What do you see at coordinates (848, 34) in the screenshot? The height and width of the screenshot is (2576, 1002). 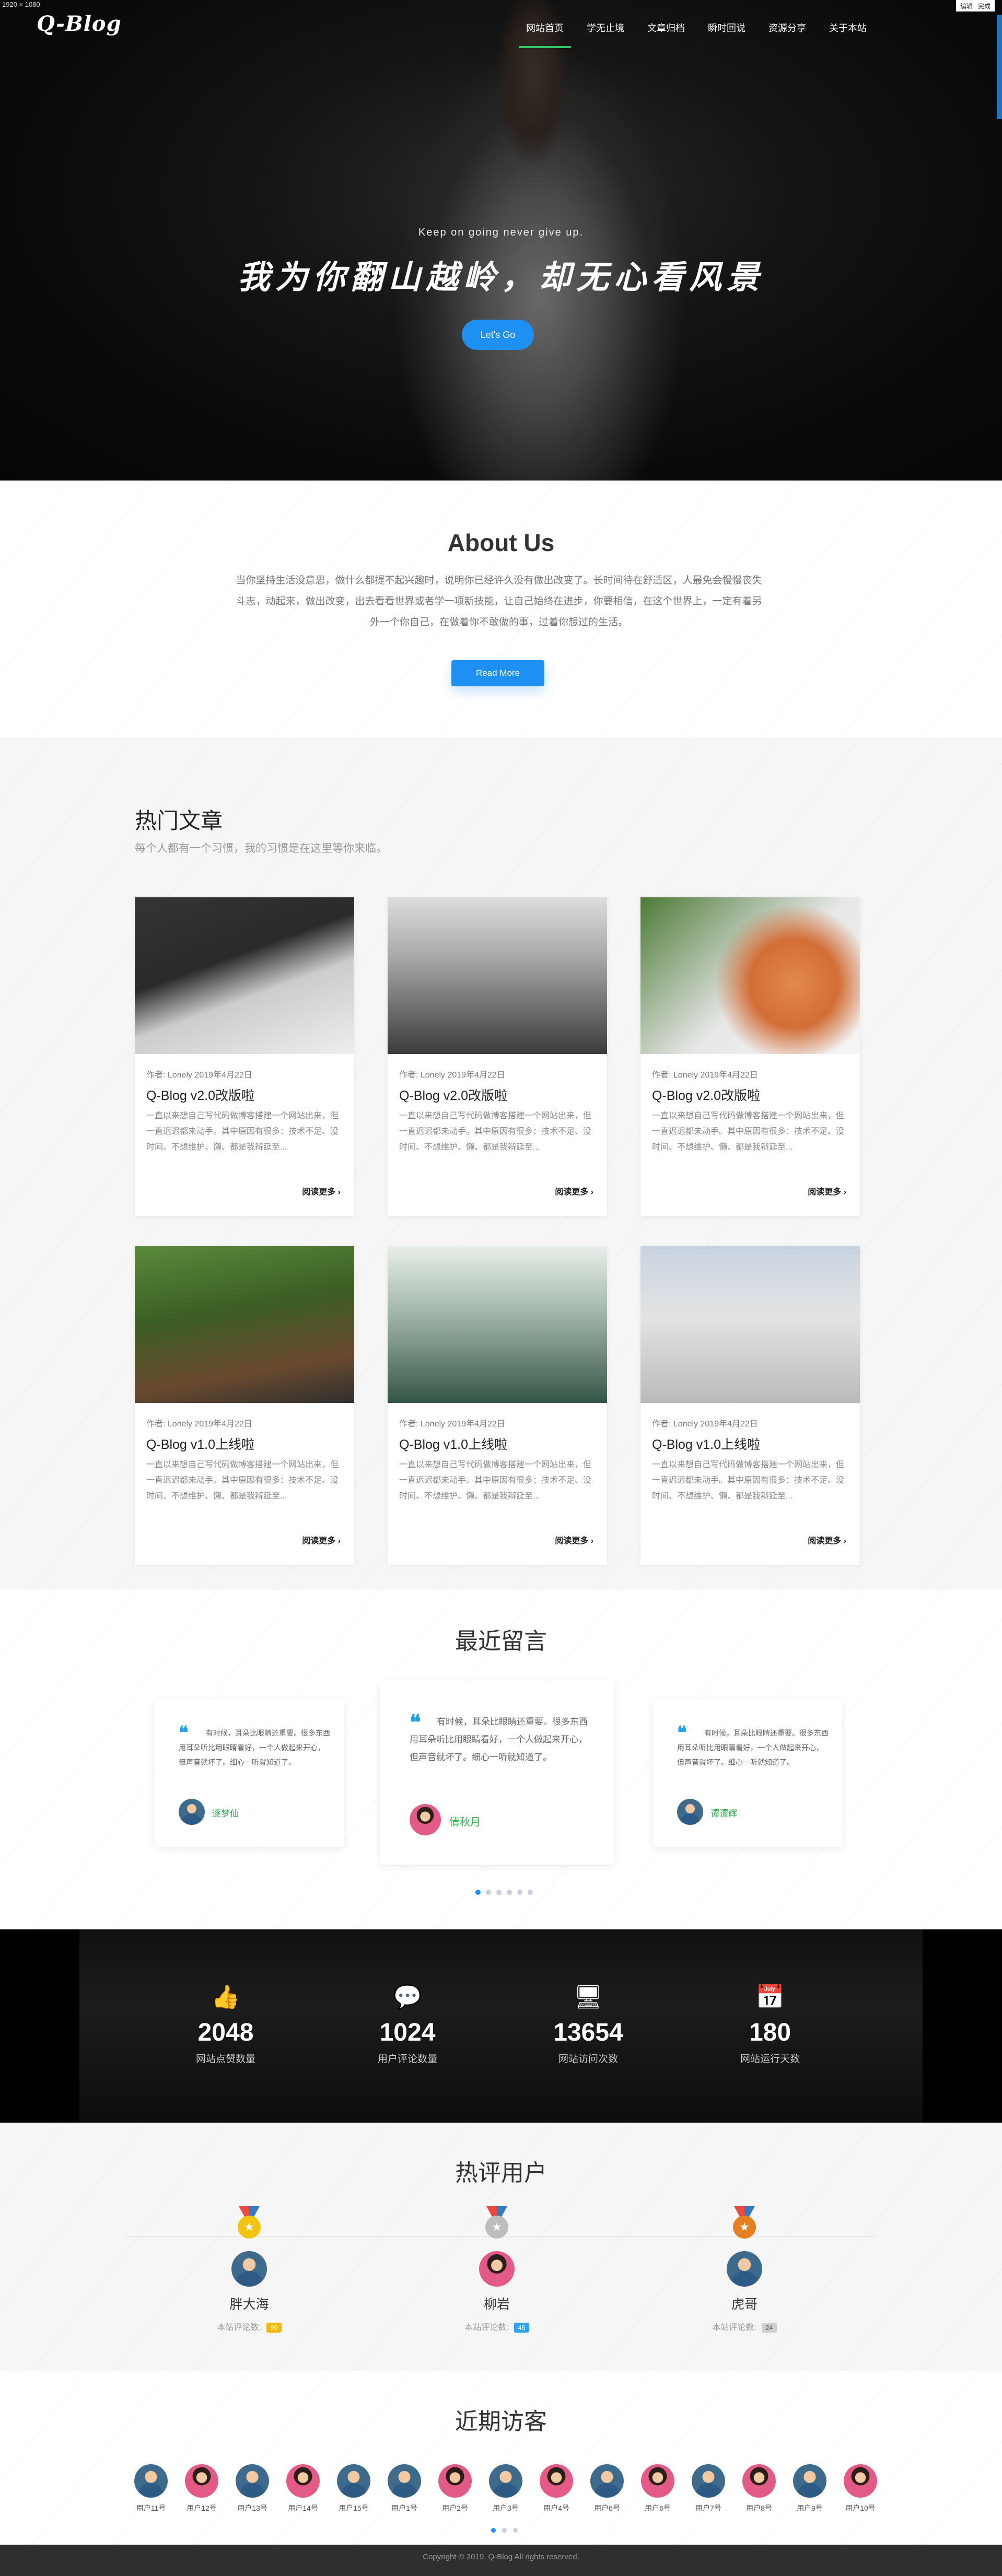 I see `nav-item-about: 关于本站` at bounding box center [848, 34].